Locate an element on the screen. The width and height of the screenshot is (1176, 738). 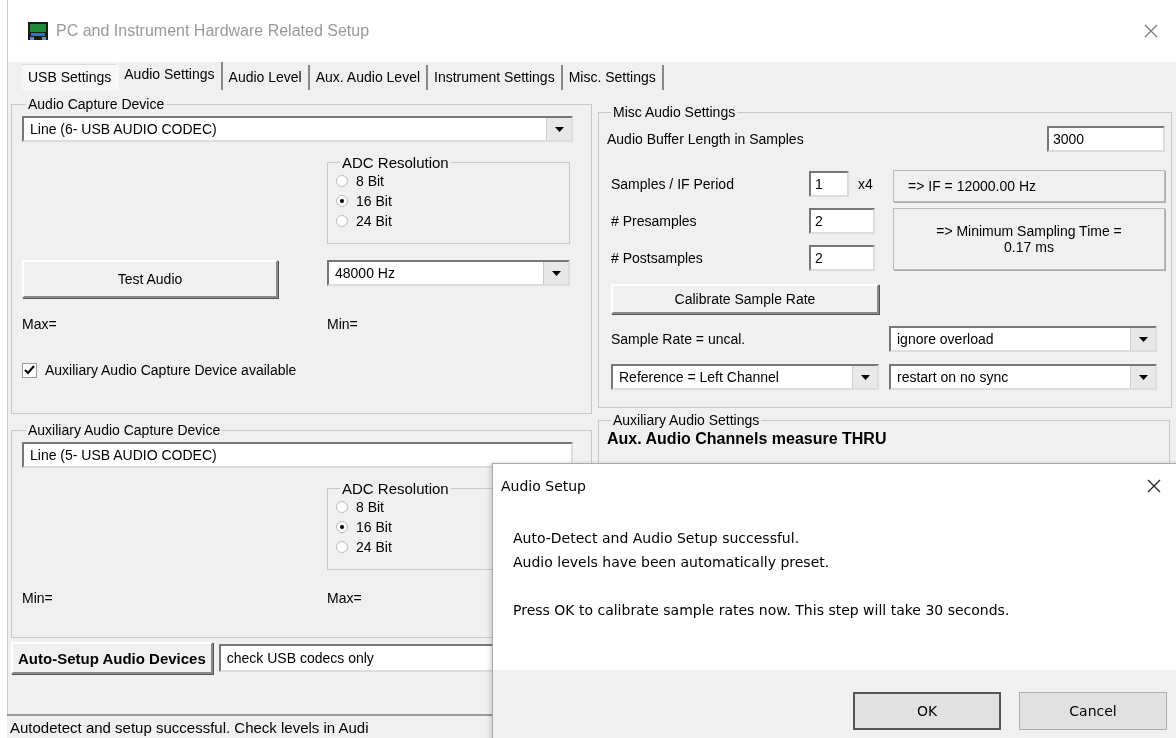
section-heading: Aux. Audio Channels measure THRU is located at coordinates (747, 439).